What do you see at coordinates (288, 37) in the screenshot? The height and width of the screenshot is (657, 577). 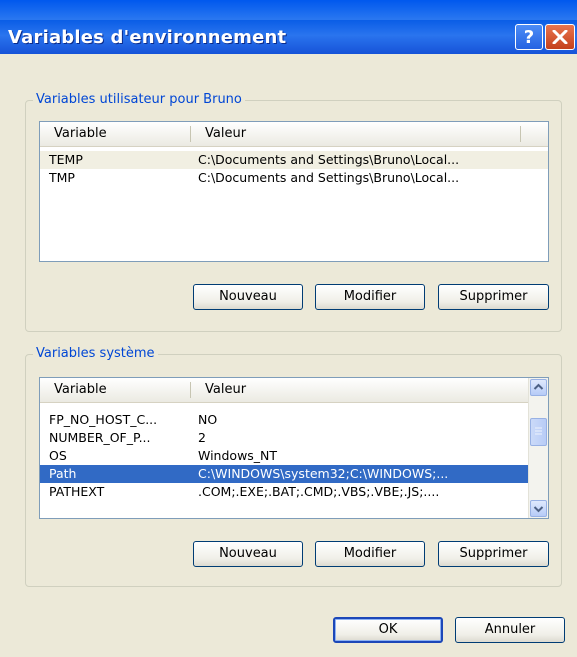 I see `title-bar: Variables d'environnement ?` at bounding box center [288, 37].